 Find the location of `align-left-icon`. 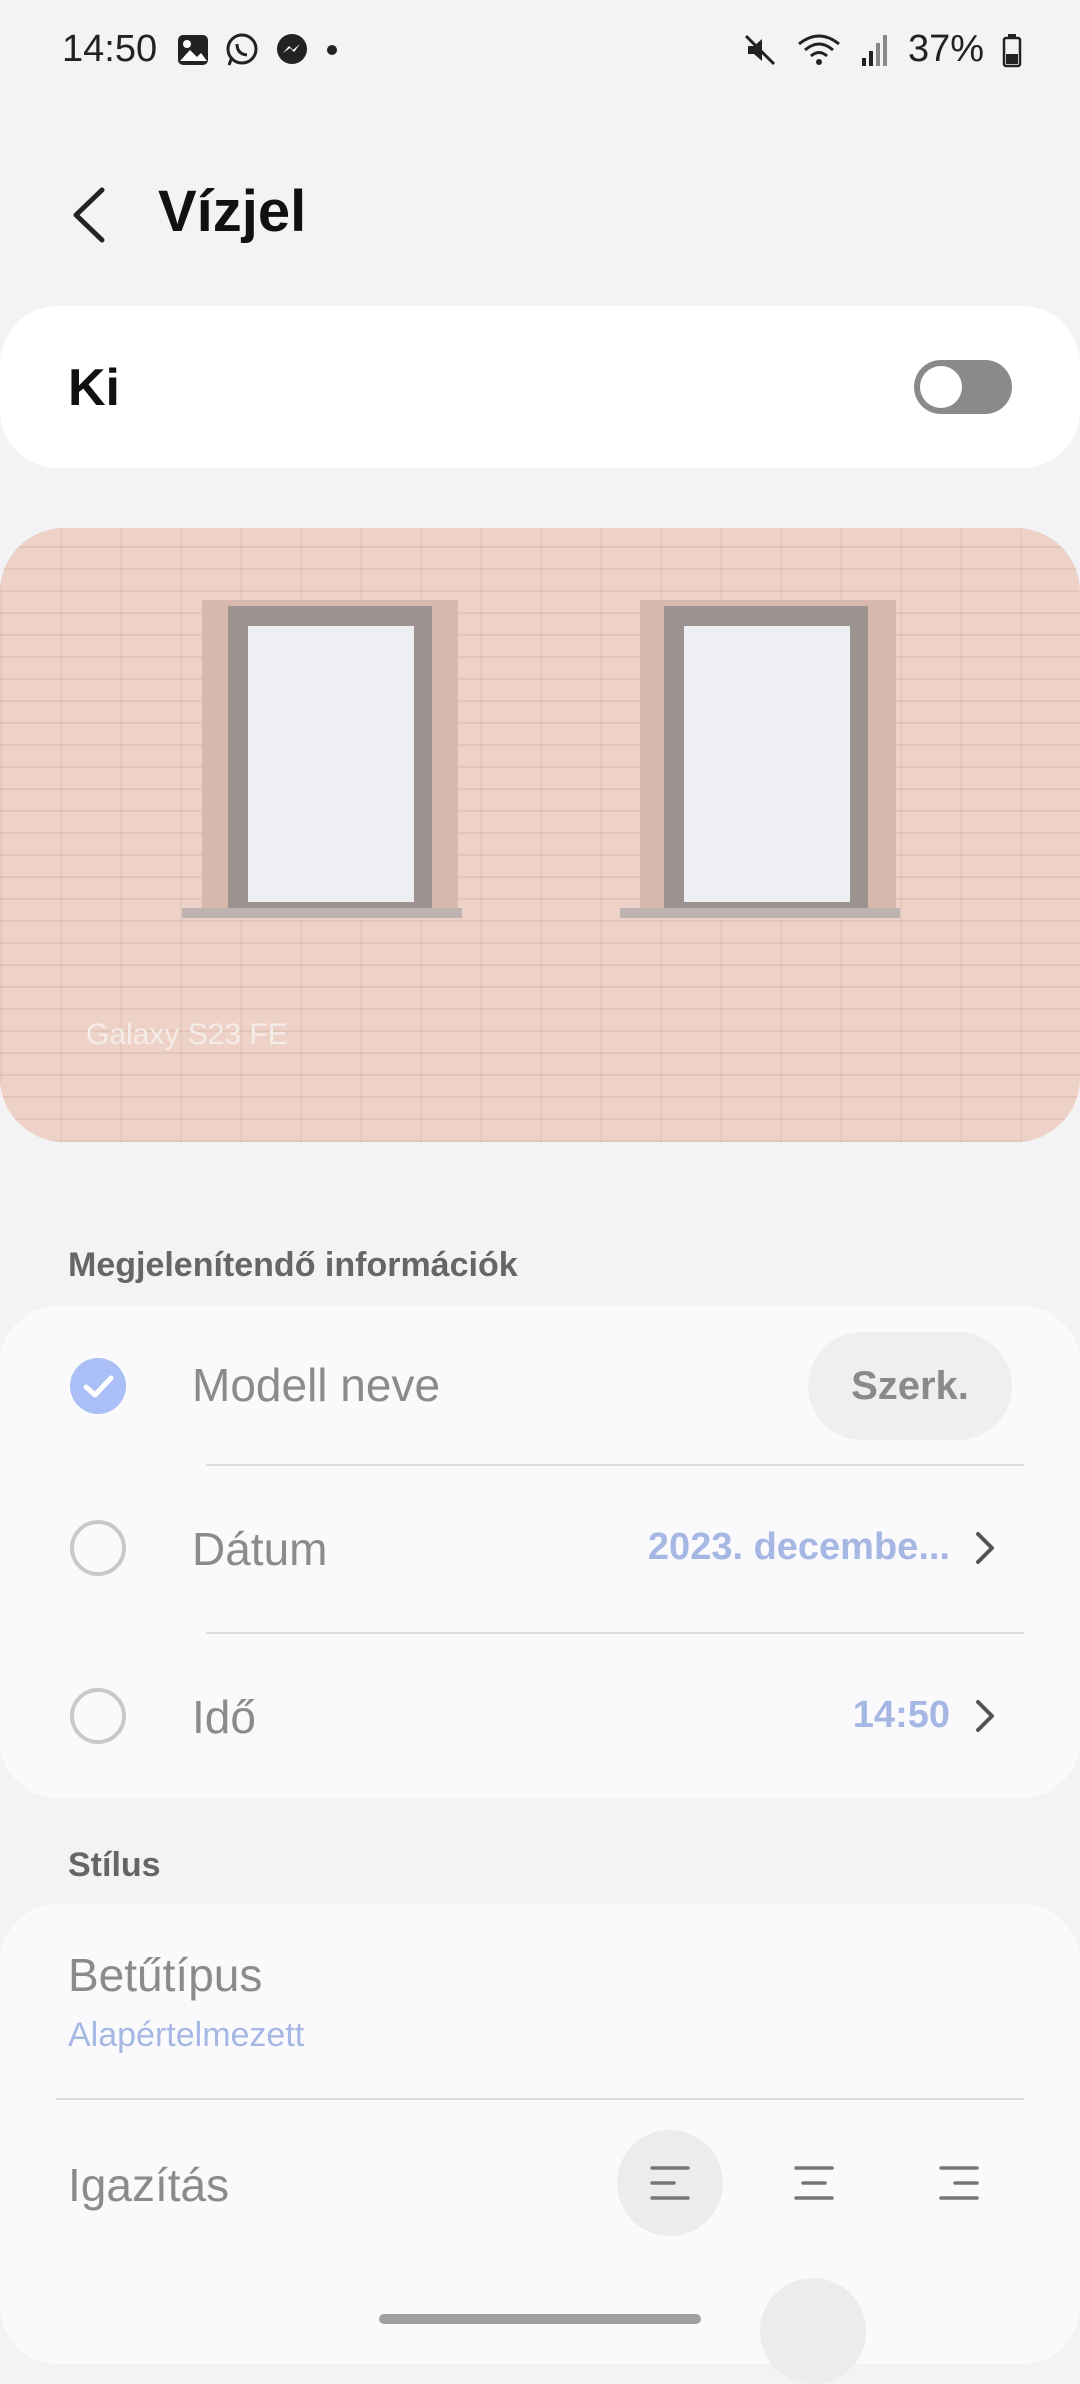

align-left-icon is located at coordinates (670, 2183).